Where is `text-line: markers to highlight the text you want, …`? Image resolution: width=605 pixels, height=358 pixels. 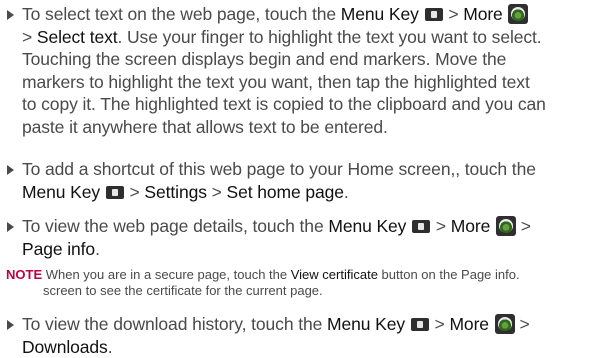
text-line: markers to highlight the text you want, … is located at coordinates (276, 81).